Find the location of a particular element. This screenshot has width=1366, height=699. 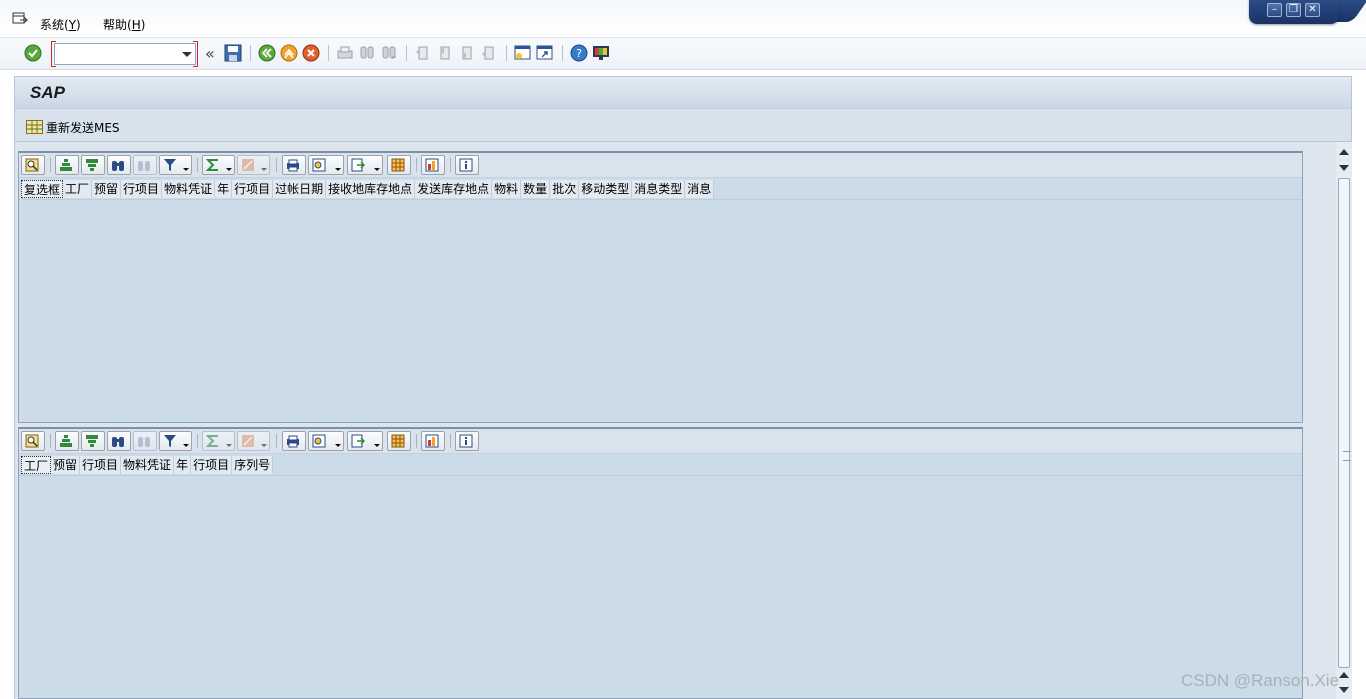

exit-icon is located at coordinates (289, 53).